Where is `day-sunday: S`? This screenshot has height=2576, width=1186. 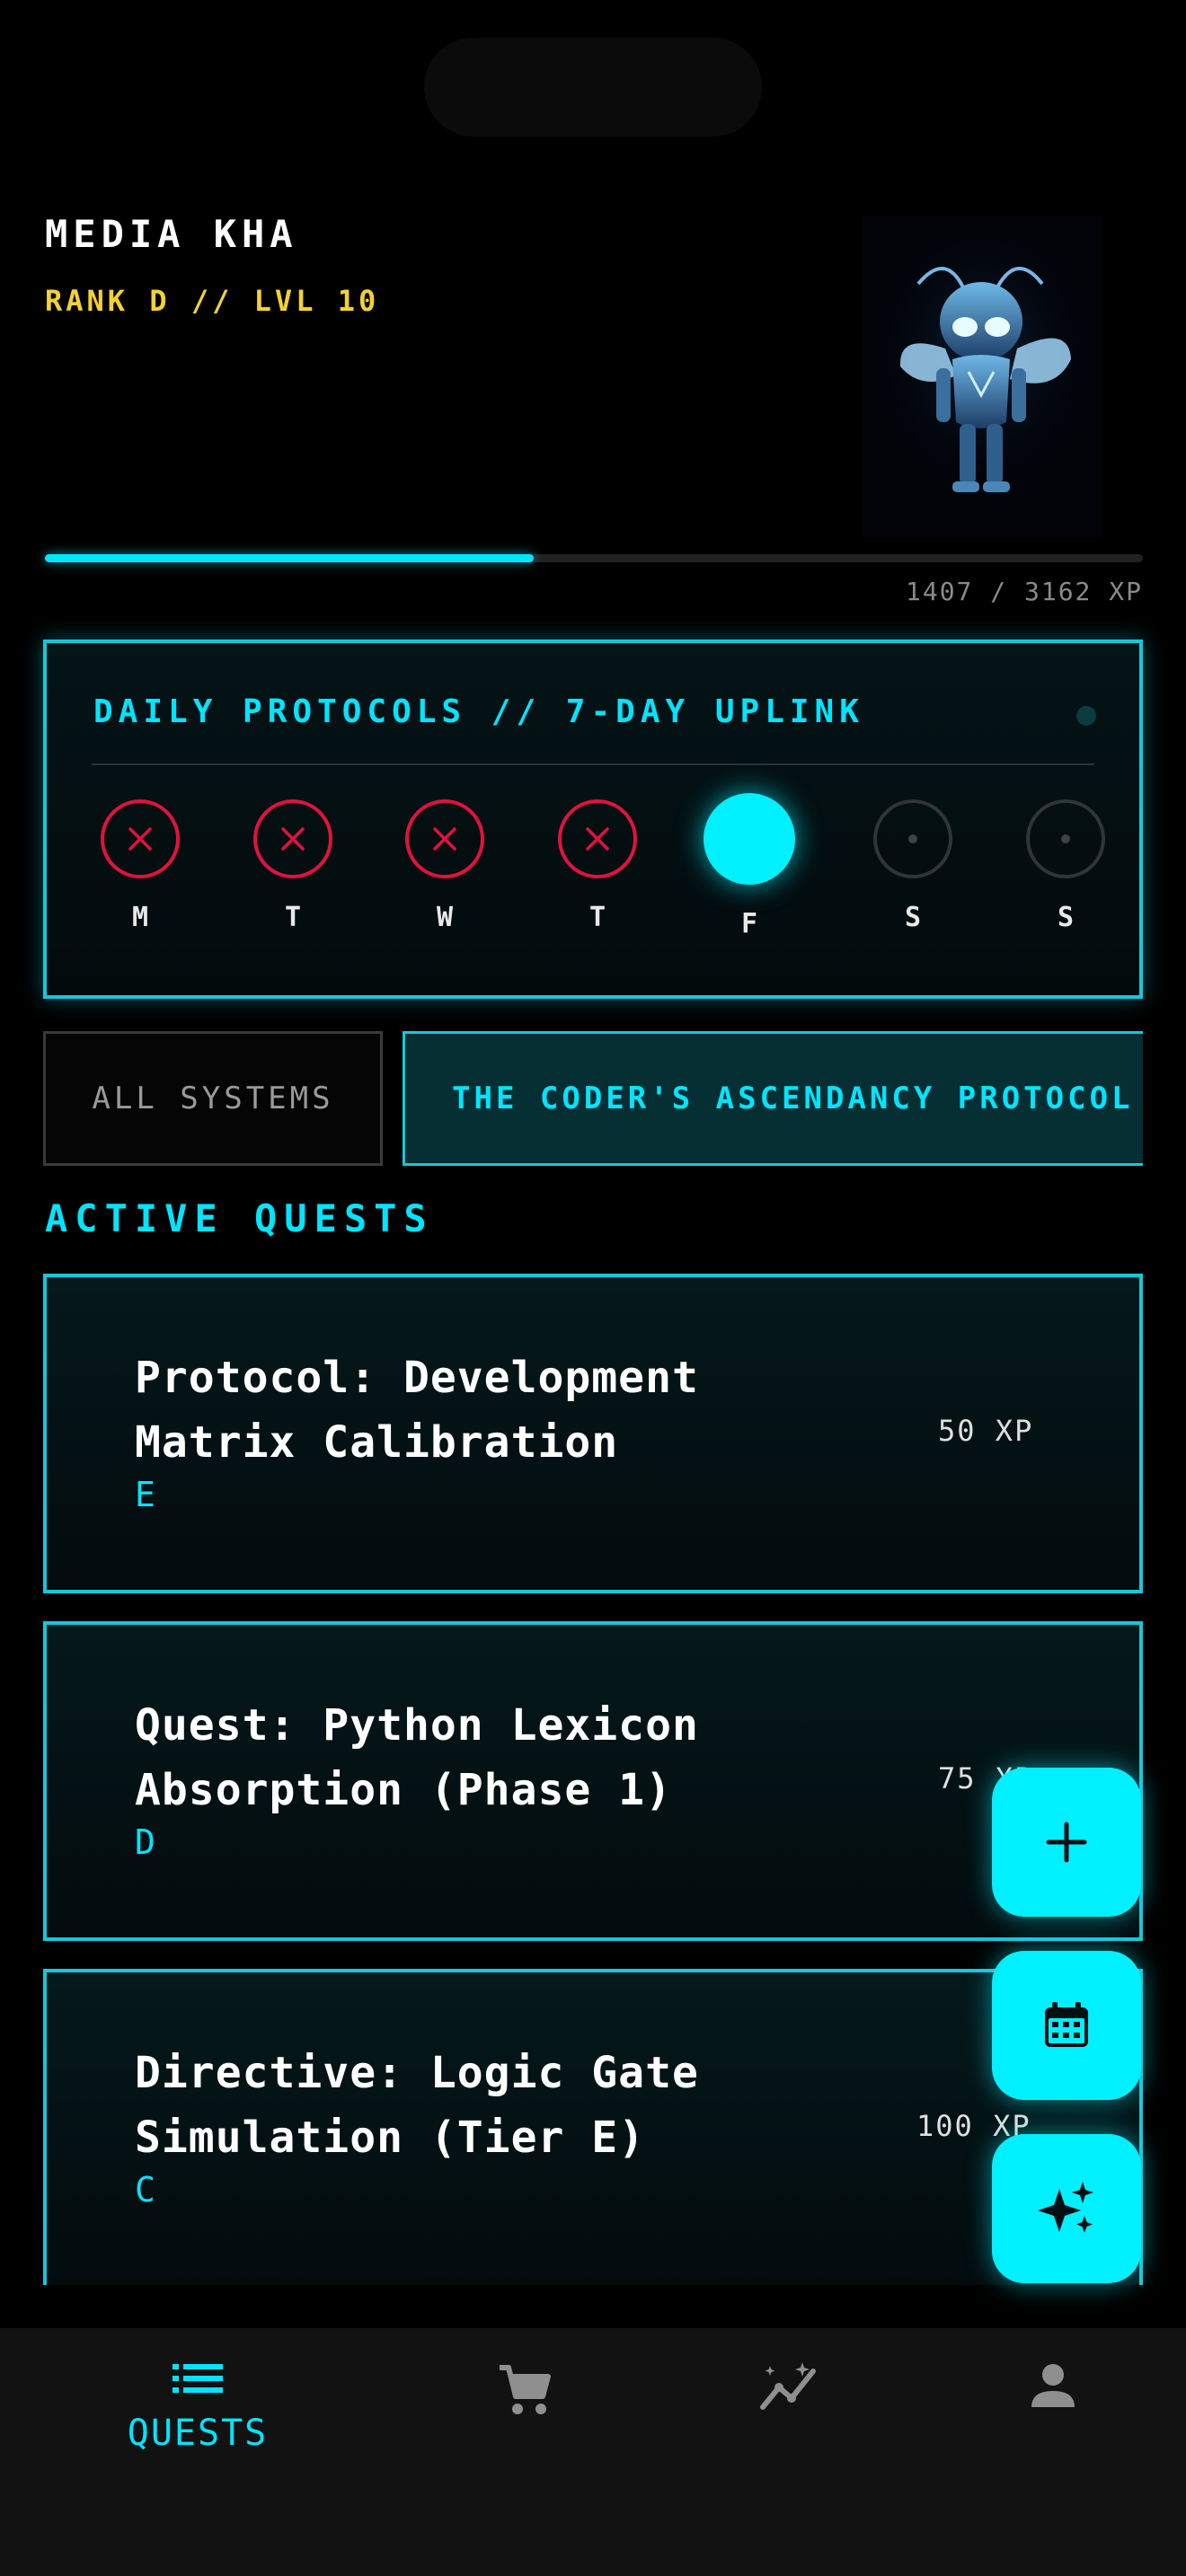
day-sunday: S is located at coordinates (1066, 866).